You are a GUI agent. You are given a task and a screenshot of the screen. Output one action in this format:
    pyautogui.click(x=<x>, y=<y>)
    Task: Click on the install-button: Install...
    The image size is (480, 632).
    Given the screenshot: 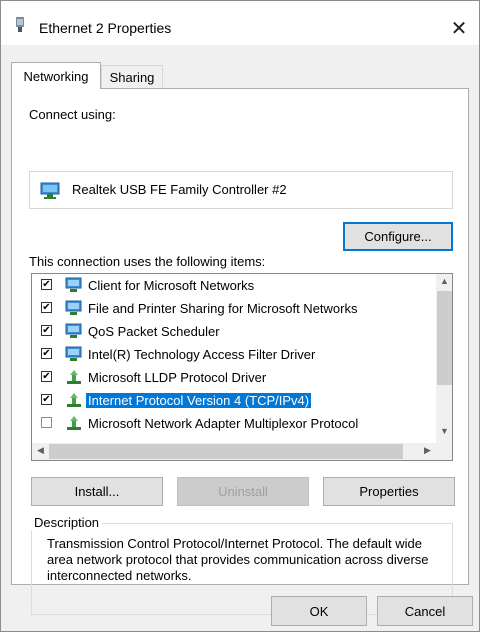 What is the action you would take?
    pyautogui.click(x=97, y=491)
    